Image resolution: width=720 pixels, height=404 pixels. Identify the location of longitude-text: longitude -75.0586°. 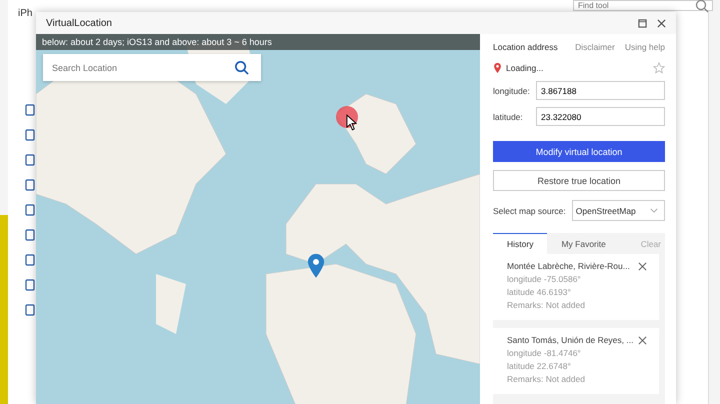
(544, 279).